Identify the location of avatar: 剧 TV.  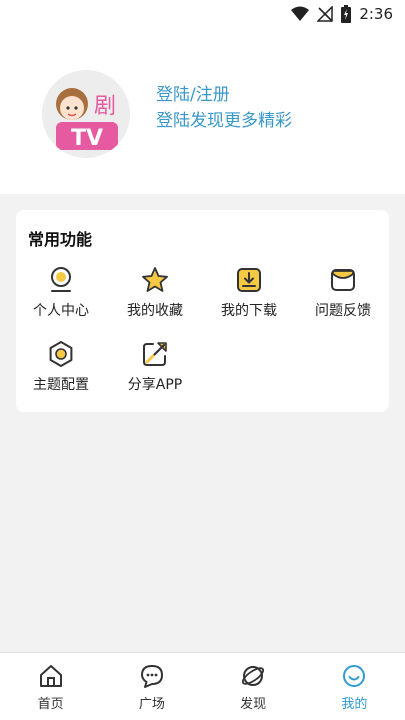
(86, 114).